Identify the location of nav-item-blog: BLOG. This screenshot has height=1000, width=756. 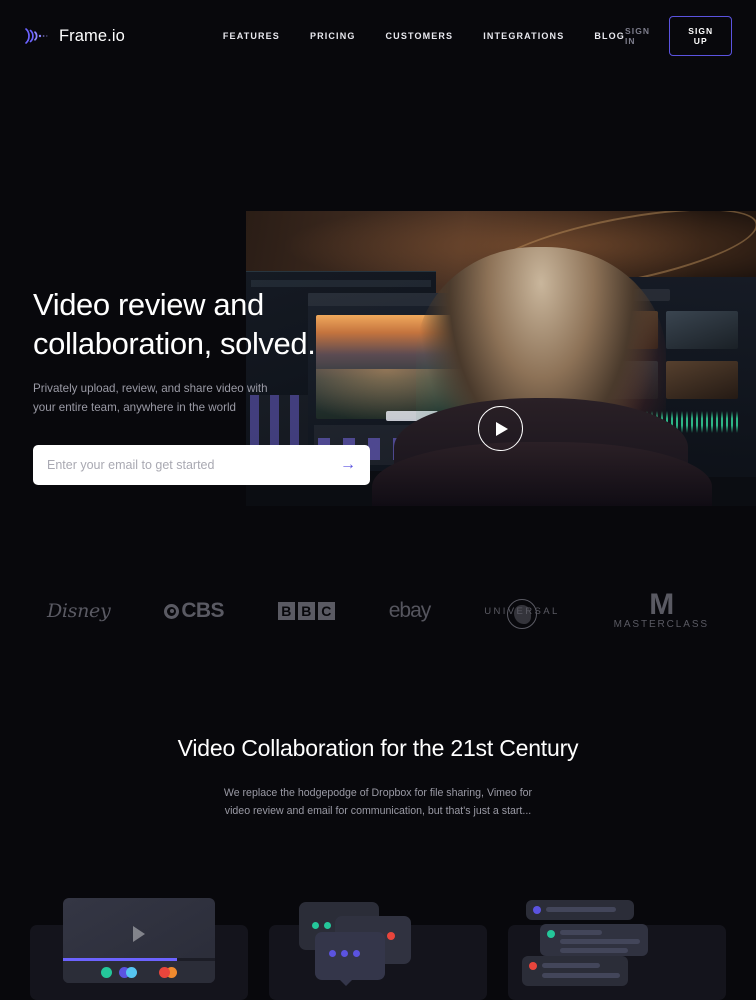
(609, 36).